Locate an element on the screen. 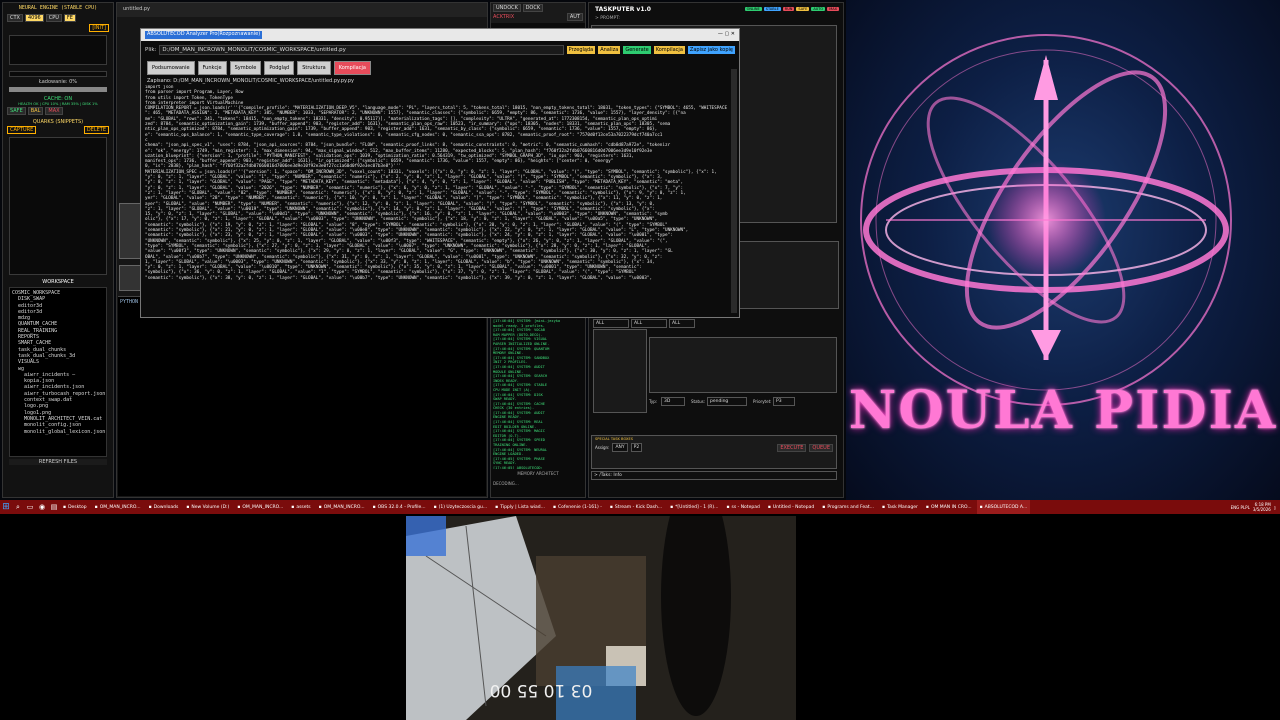 The image size is (1280, 720). ctx-button: CTX is located at coordinates (15, 18).